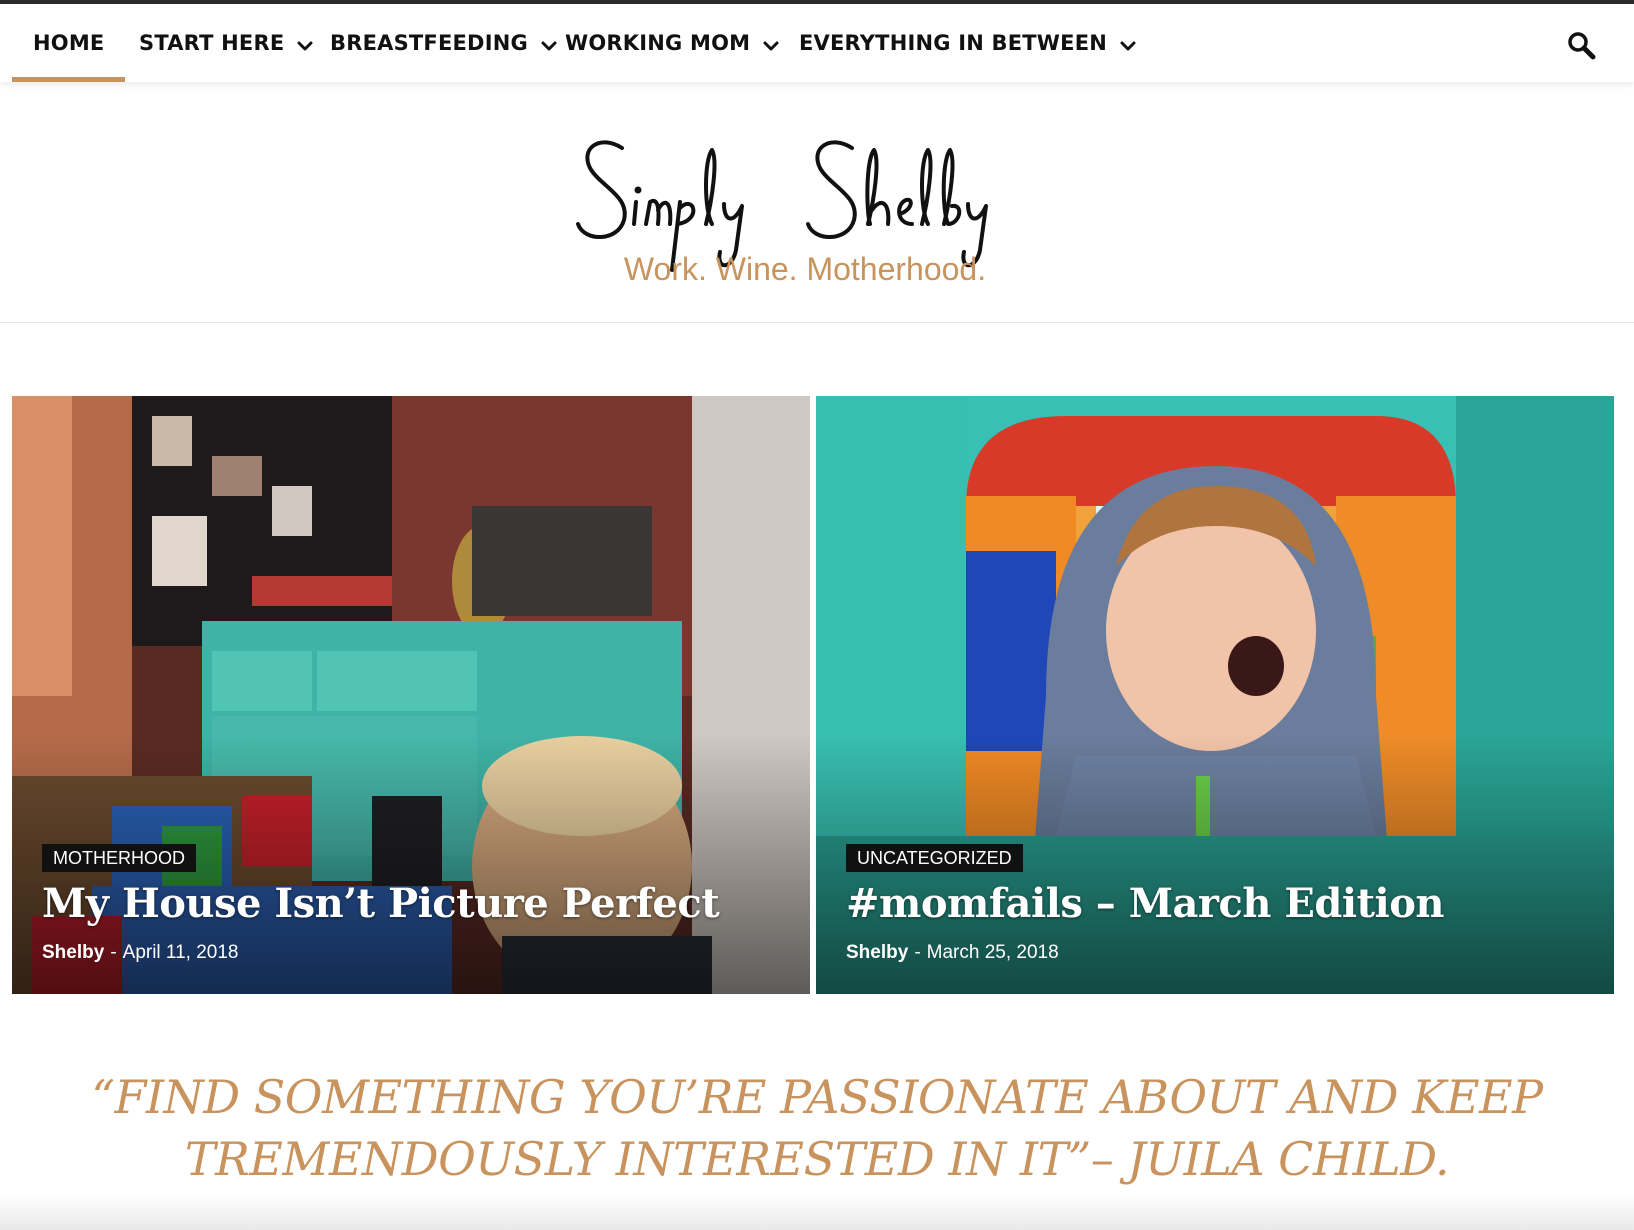 Image resolution: width=1634 pixels, height=1230 pixels. What do you see at coordinates (934, 858) in the screenshot?
I see `category-badge: UNCATEGORIZED` at bounding box center [934, 858].